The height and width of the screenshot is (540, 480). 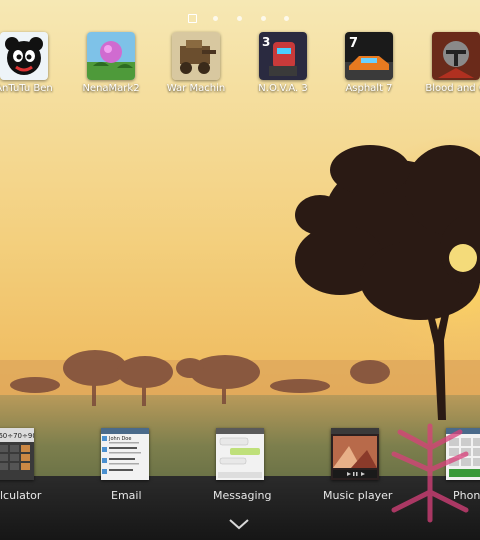 I want to click on svg-text: 7, so click(x=353, y=43).